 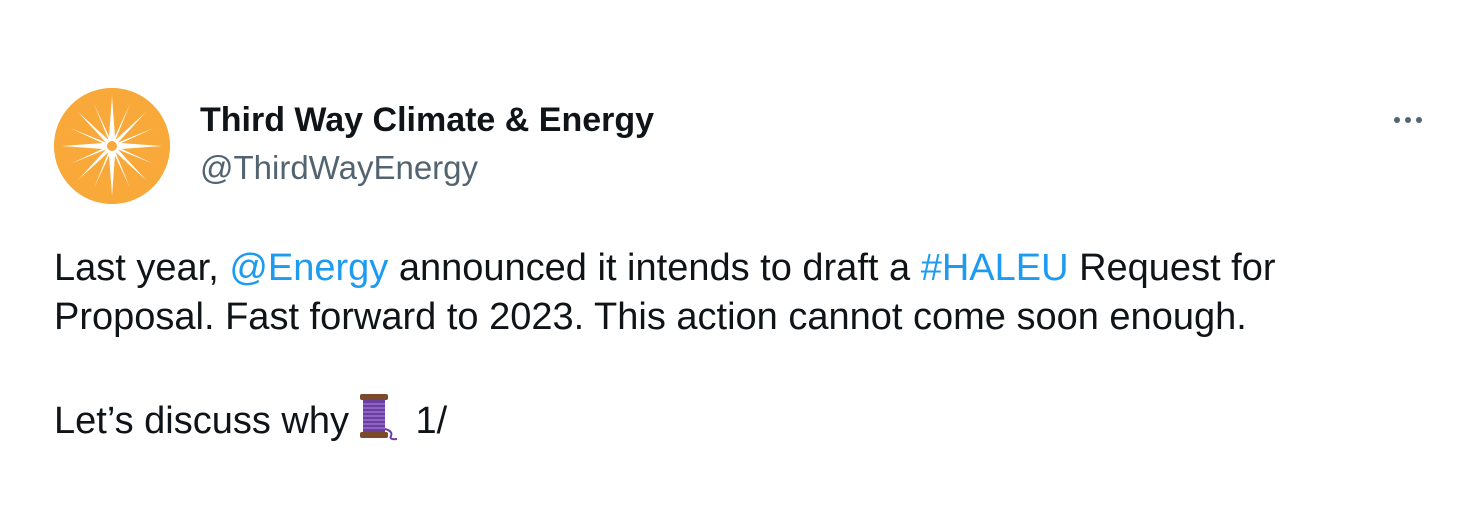 What do you see at coordinates (308, 268) in the screenshot?
I see `mention-link: @Energy` at bounding box center [308, 268].